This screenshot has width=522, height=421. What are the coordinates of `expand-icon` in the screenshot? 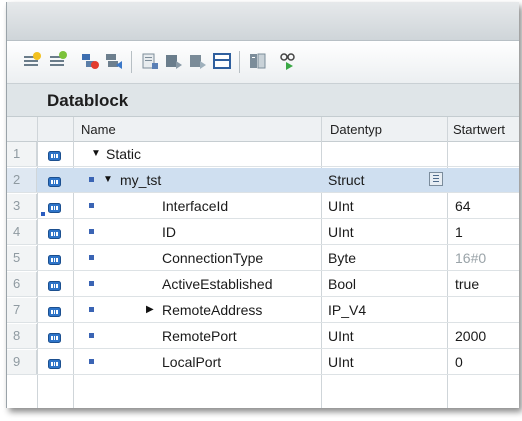 It's located at (90, 61).